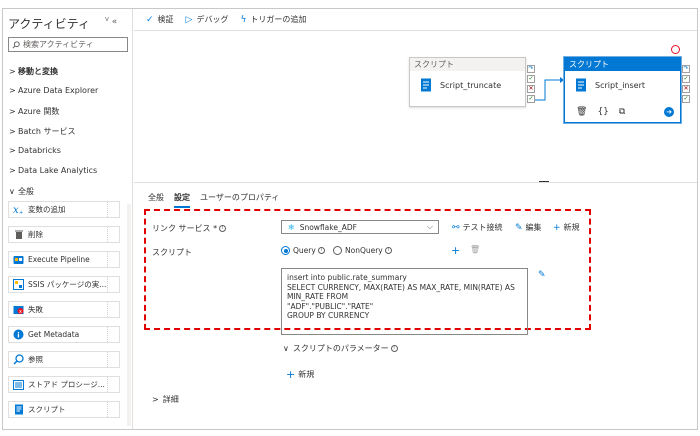  I want to click on go-arrow-icon: ➔, so click(669, 112).